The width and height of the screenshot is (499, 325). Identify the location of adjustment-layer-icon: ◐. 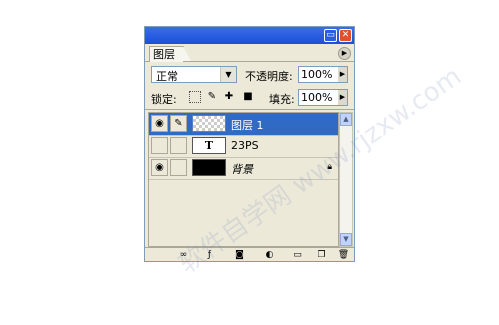
(269, 255).